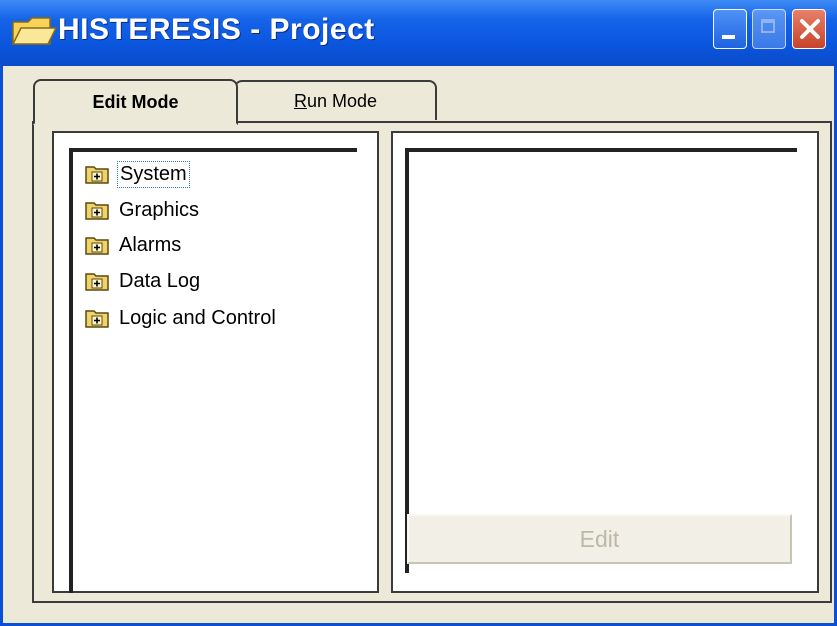 Image resolution: width=837 pixels, height=626 pixels. What do you see at coordinates (160, 280) in the screenshot?
I see `tree-item-label: Data Log` at bounding box center [160, 280].